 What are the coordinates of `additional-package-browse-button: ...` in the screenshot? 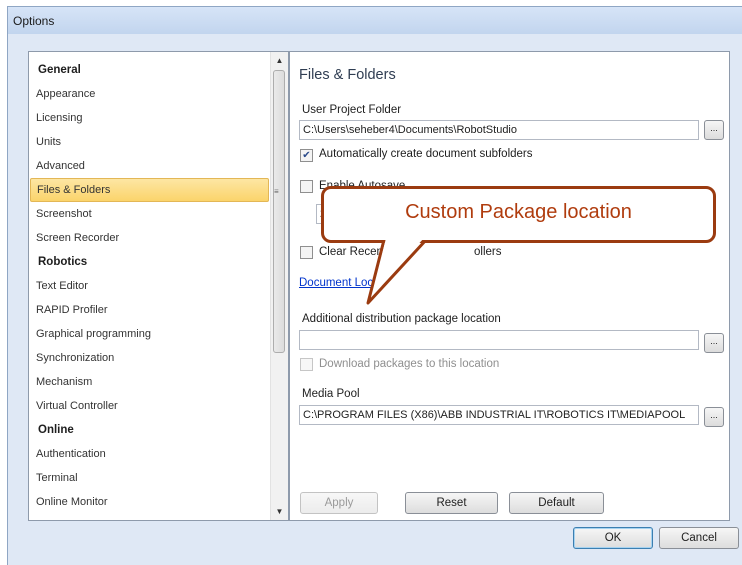 It's located at (714, 343).